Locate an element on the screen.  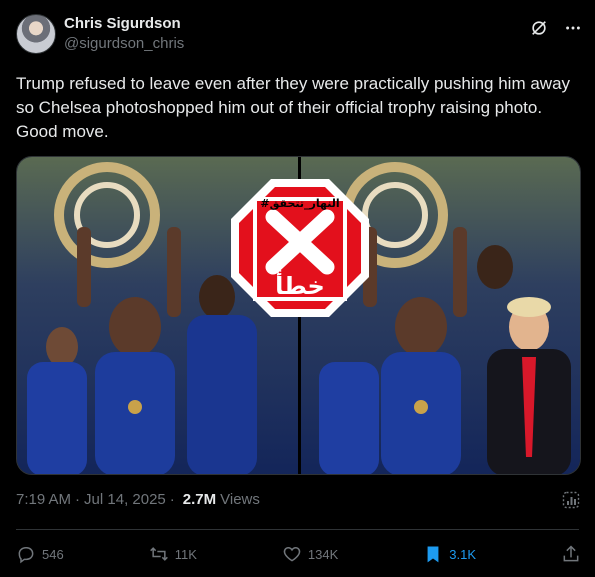
false-verdict-stamp: #النهار_تتحقق خطأ is located at coordinates (300, 248).